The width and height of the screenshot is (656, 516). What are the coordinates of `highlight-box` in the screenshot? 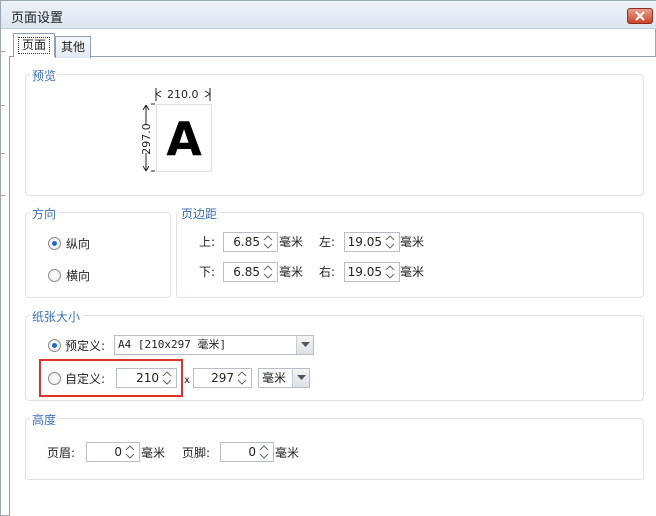 It's located at (111, 378).